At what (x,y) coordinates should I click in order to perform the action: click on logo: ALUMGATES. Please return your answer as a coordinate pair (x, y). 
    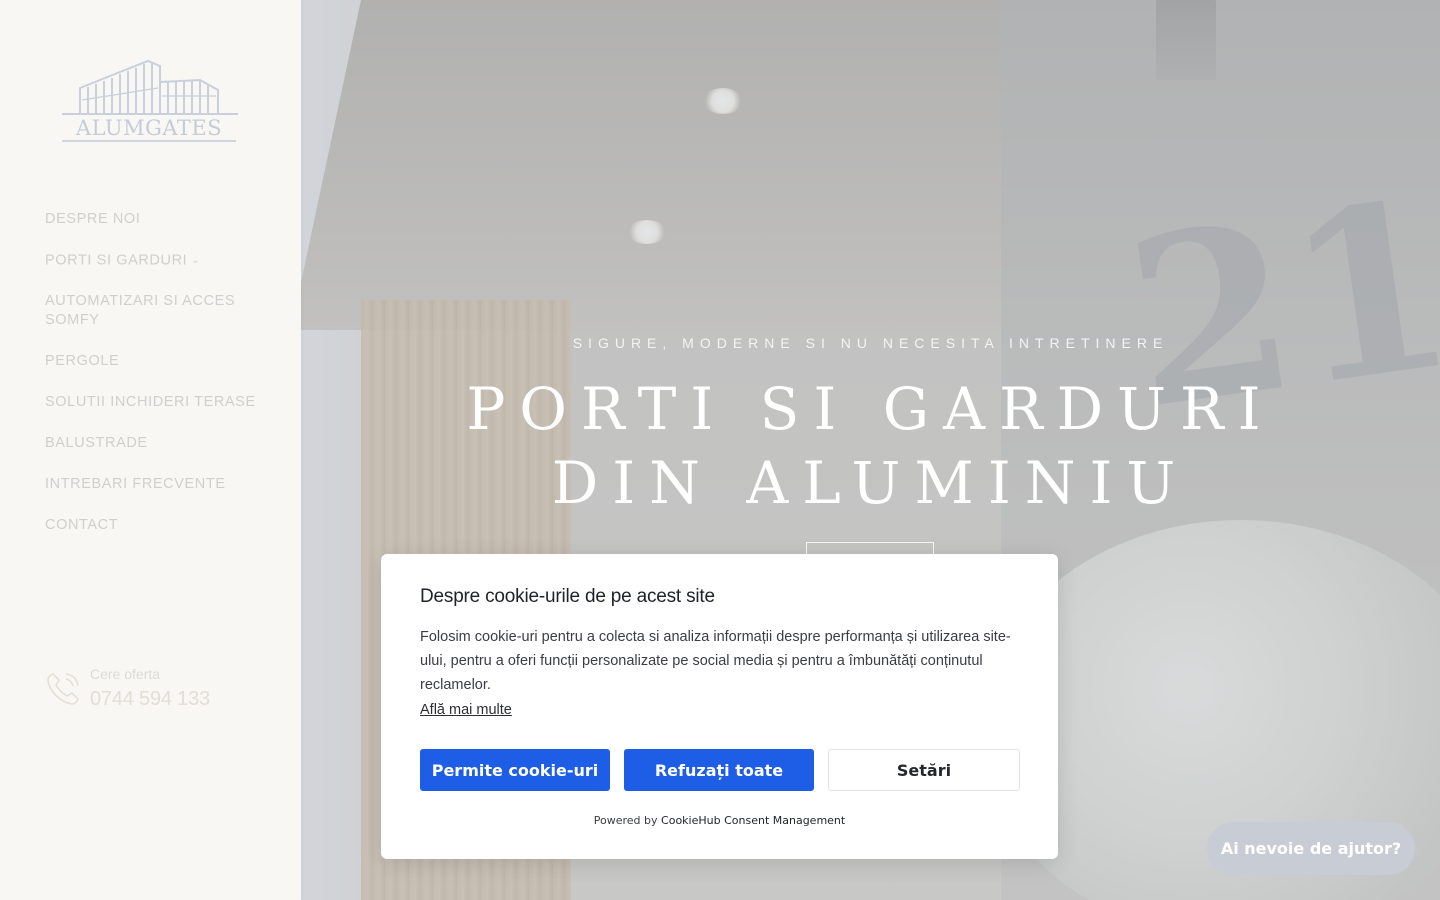
    Looking at the image, I should click on (150, 104).